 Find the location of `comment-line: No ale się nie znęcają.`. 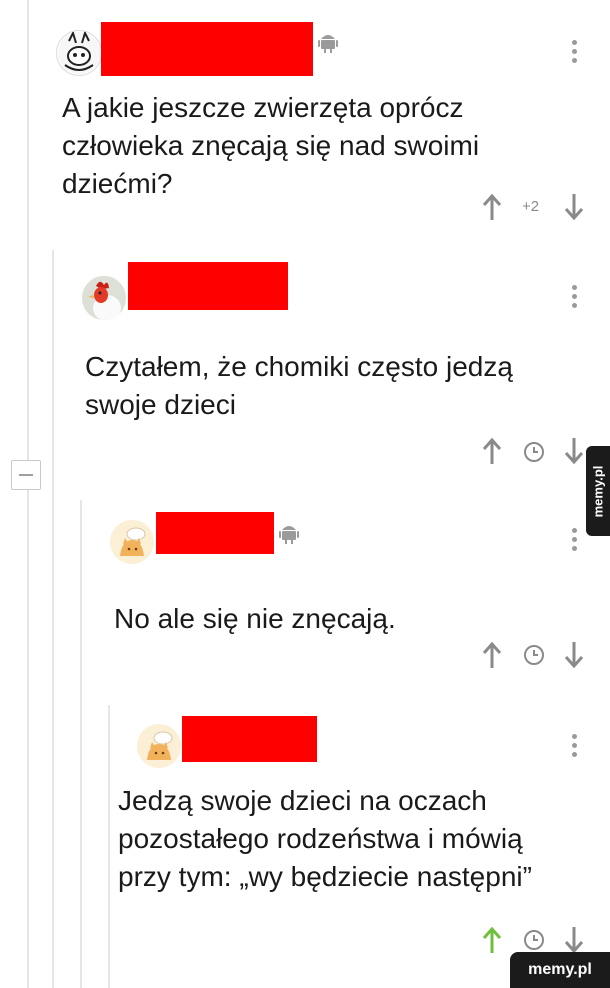

comment-line: No ale się nie znęcają. is located at coordinates (255, 618).